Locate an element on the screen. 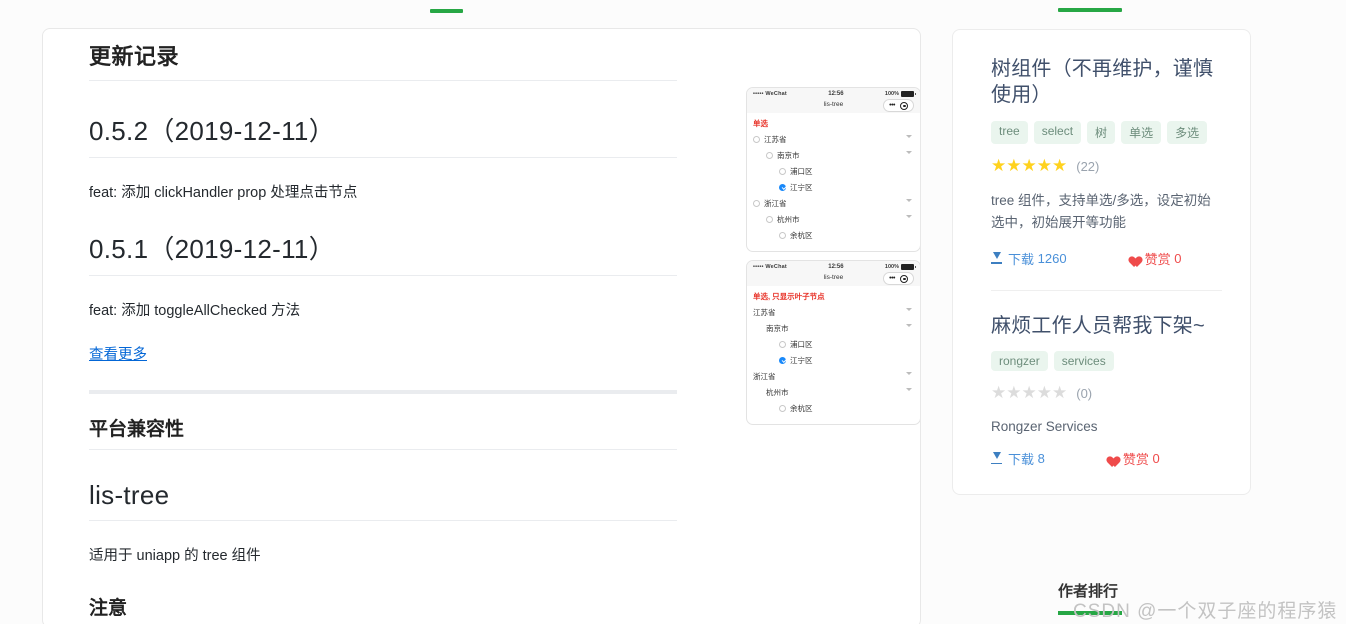  notice-heading: 注意 is located at coordinates (383, 608).